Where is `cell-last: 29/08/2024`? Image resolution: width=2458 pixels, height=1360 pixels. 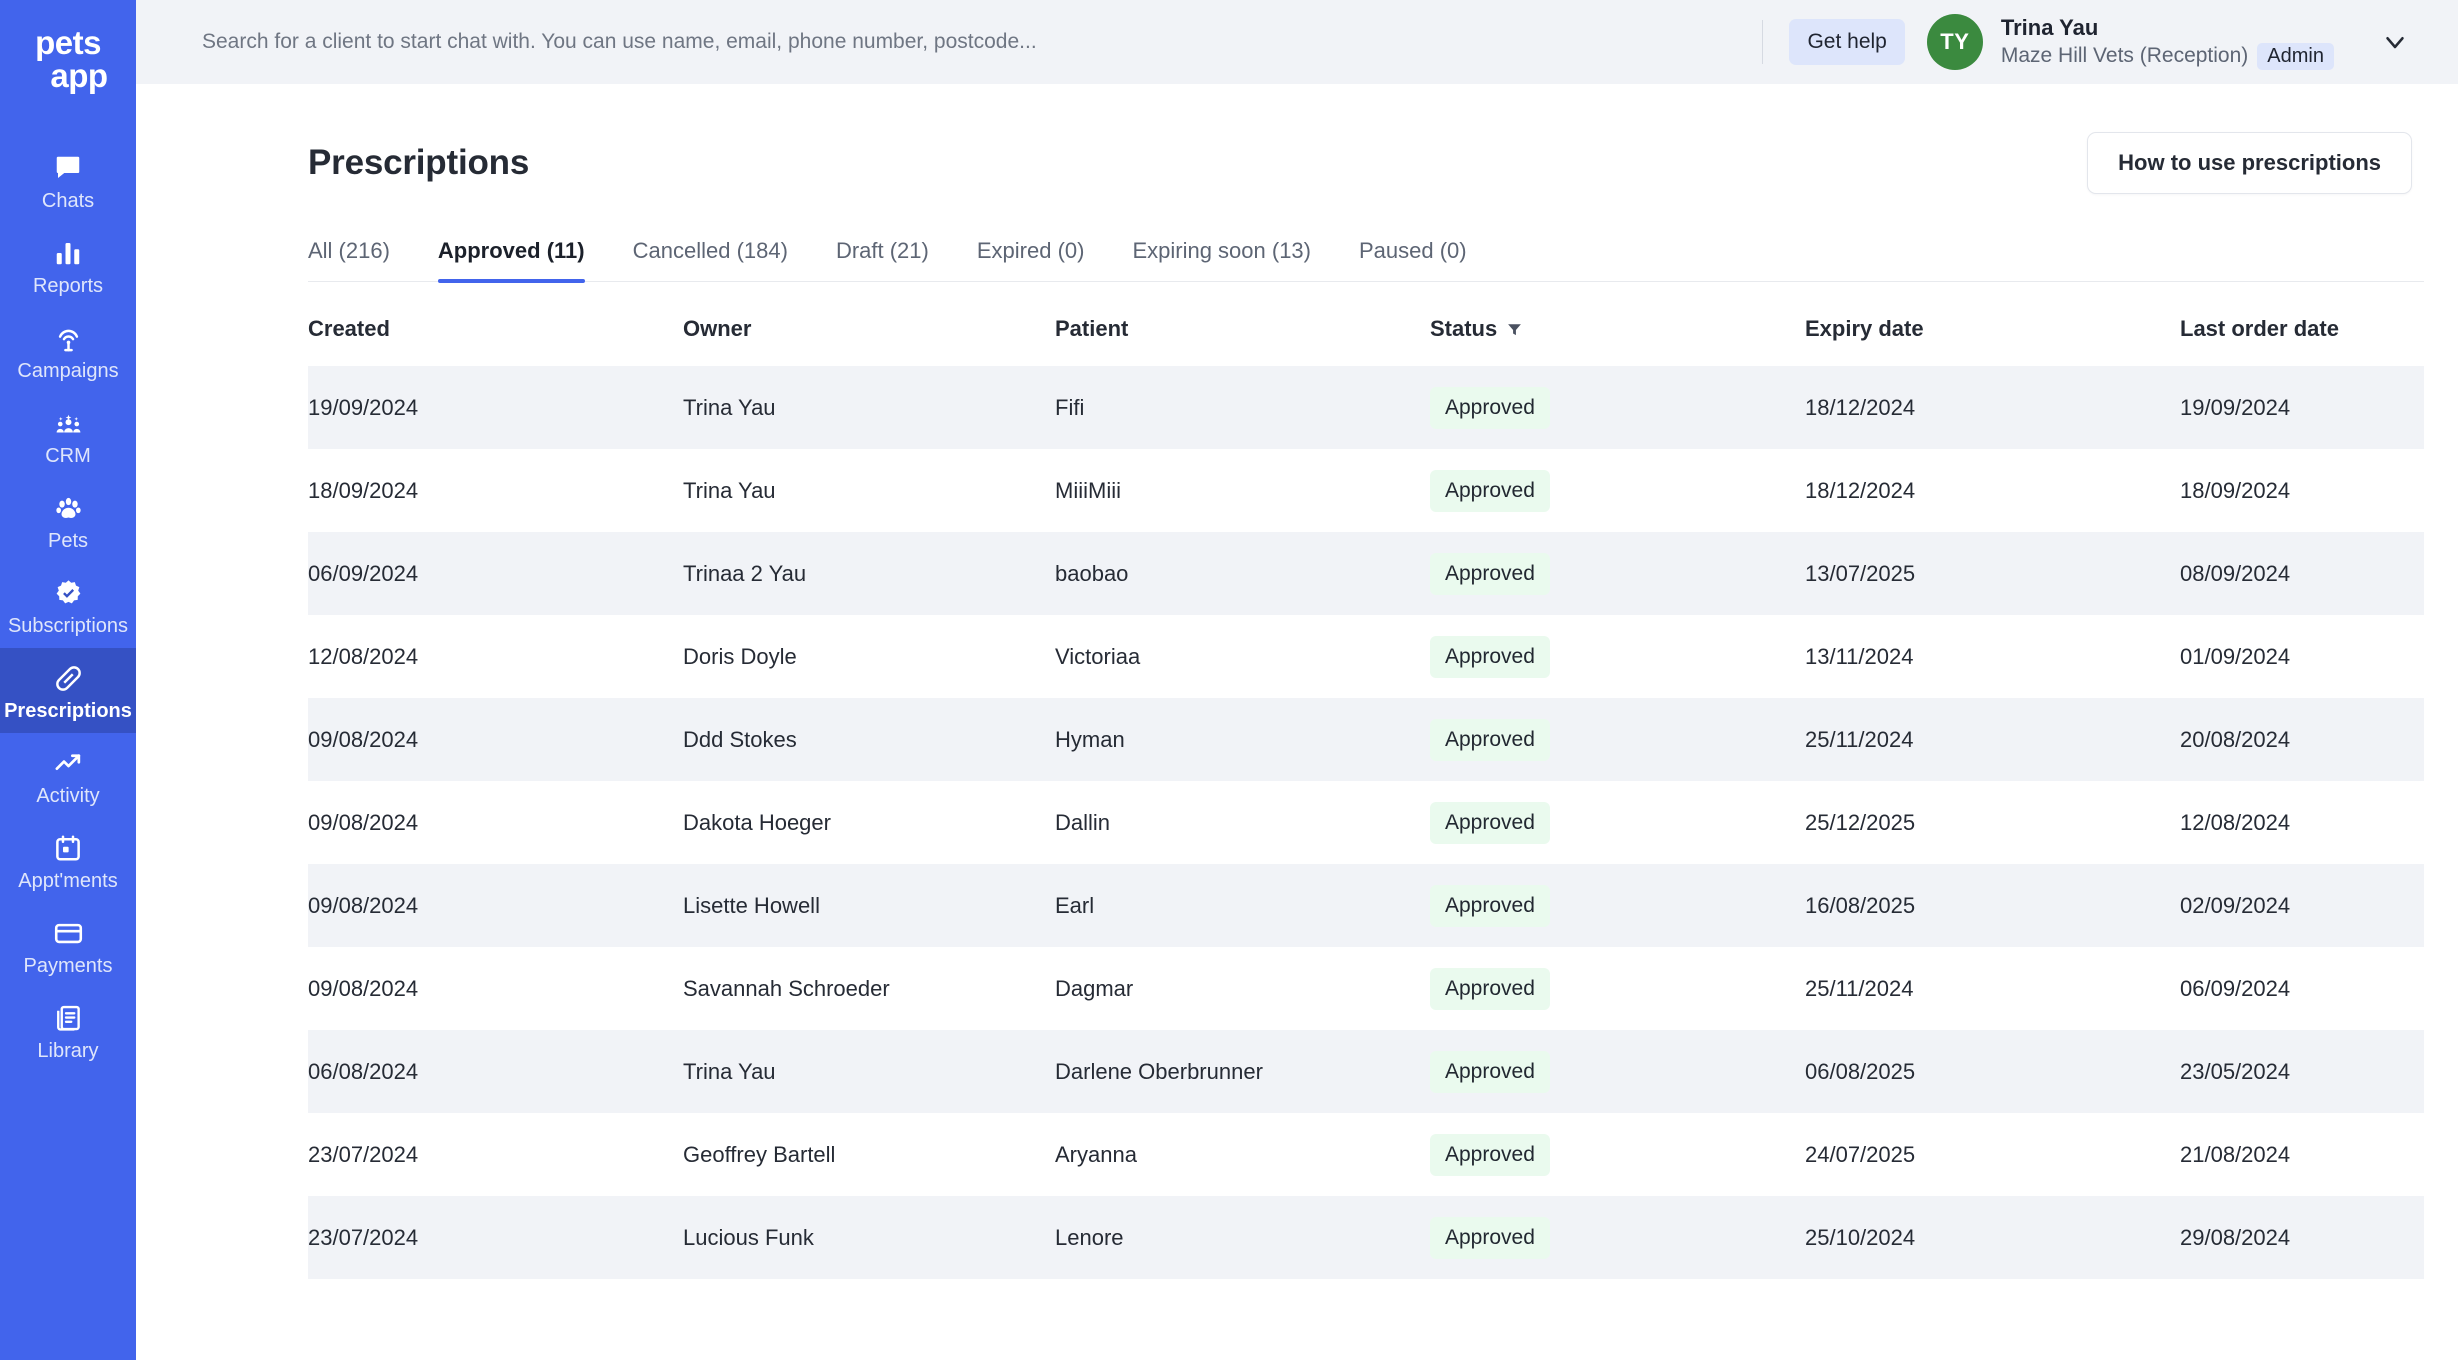
cell-last: 29/08/2024 is located at coordinates (2235, 1237).